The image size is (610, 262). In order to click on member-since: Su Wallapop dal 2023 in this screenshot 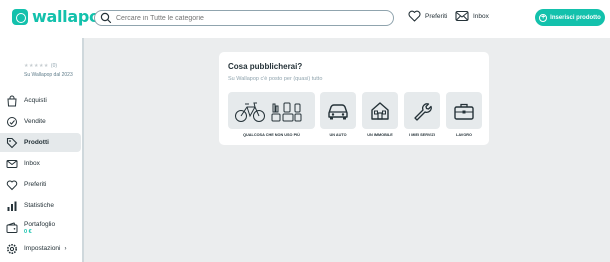, I will do `click(48, 75)`.